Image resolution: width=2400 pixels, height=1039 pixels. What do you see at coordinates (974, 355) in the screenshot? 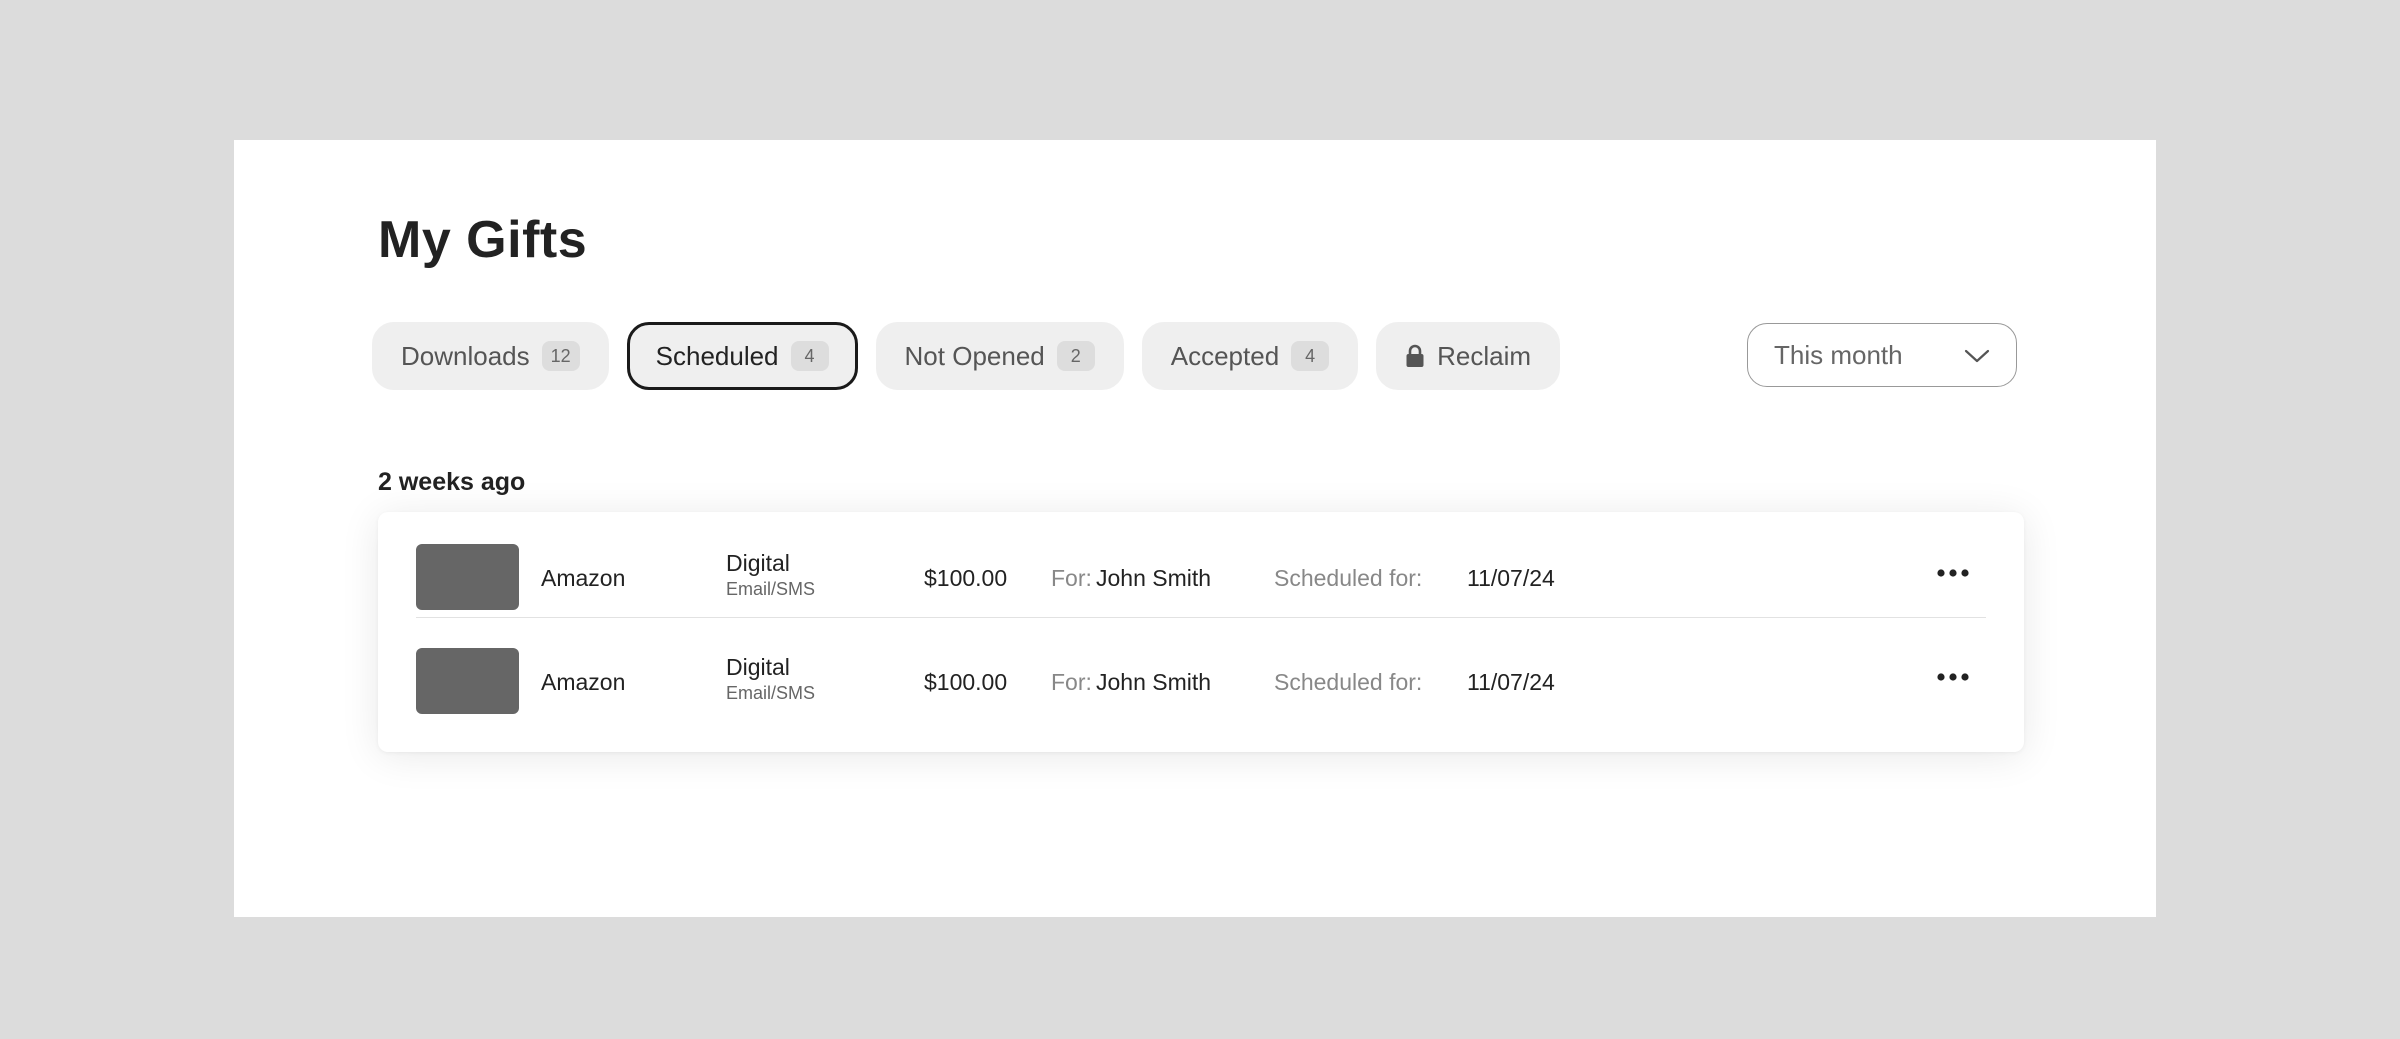
I see `tab-label: Not Opened` at bounding box center [974, 355].